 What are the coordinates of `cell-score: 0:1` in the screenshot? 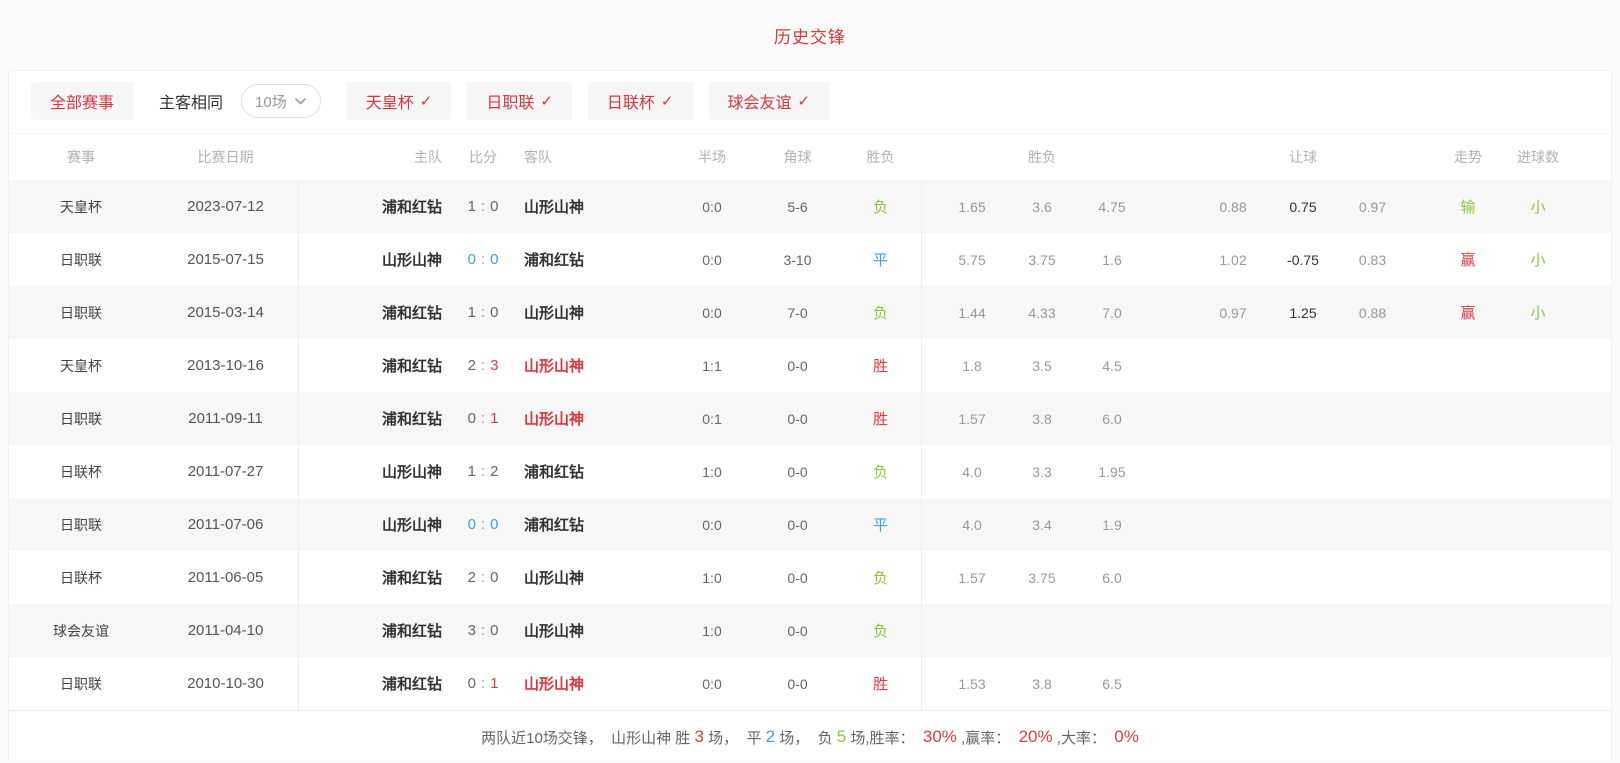 It's located at (483, 418).